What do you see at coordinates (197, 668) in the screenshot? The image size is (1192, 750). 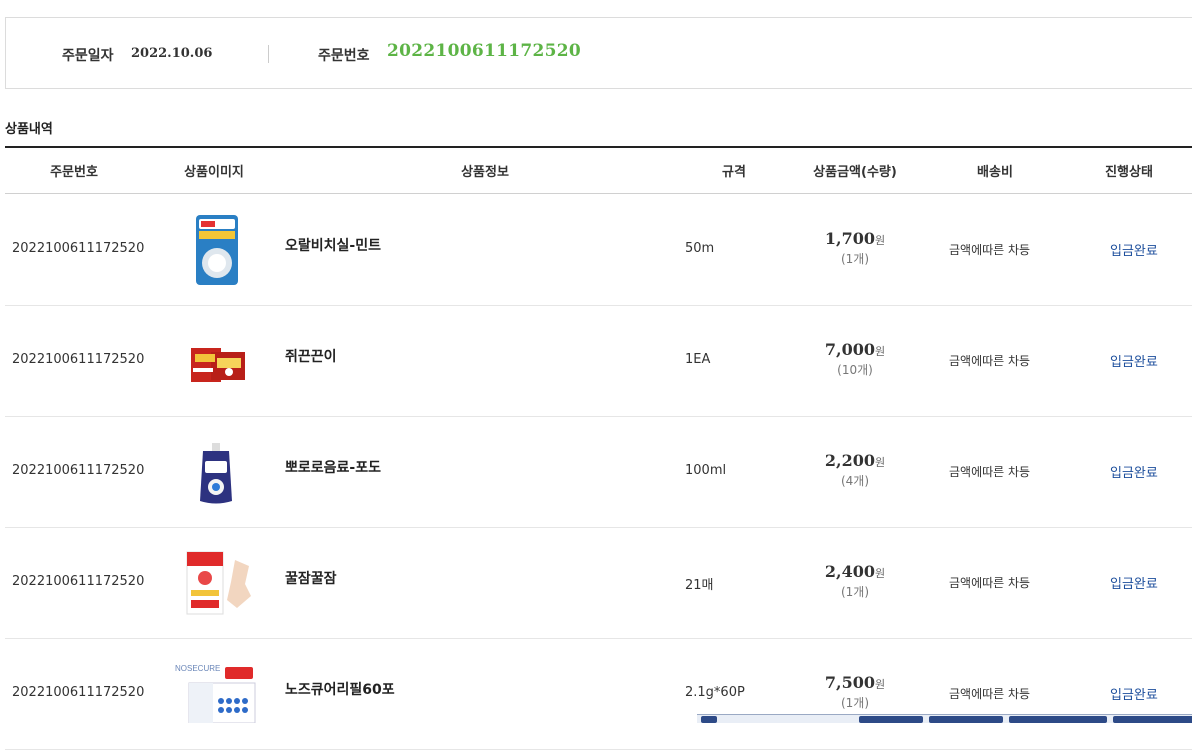 I see `product-brand-text: NOSECURE` at bounding box center [197, 668].